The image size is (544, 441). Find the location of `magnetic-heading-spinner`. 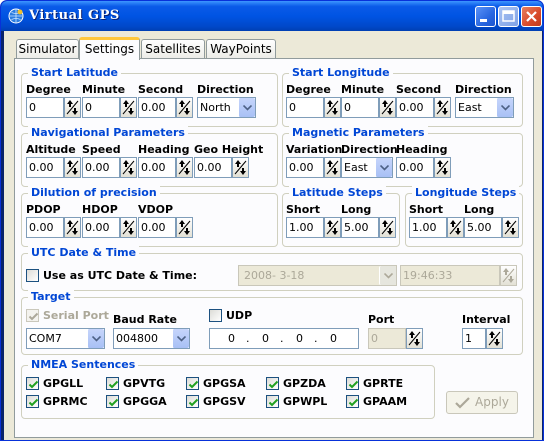

magnetic-heading-spinner is located at coordinates (442, 167).